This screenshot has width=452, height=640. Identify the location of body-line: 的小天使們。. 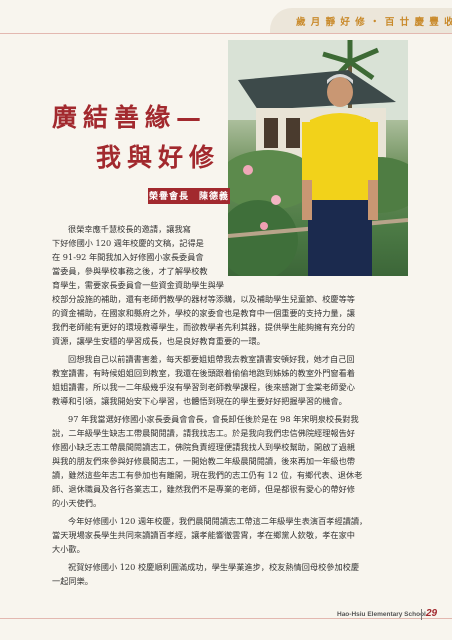
(77, 503).